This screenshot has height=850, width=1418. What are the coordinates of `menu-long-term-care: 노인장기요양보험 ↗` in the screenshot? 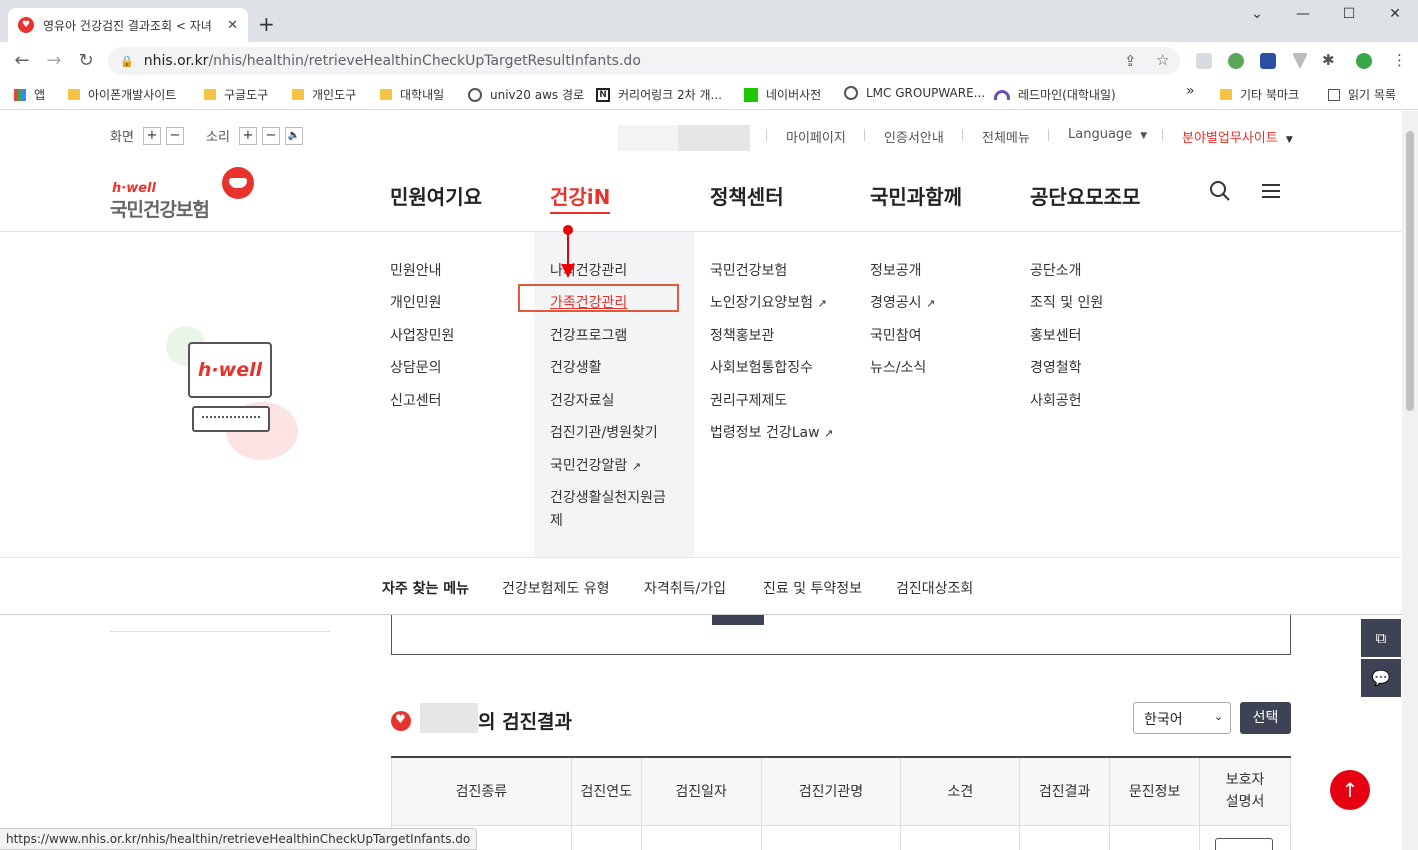 It's located at (768, 302).